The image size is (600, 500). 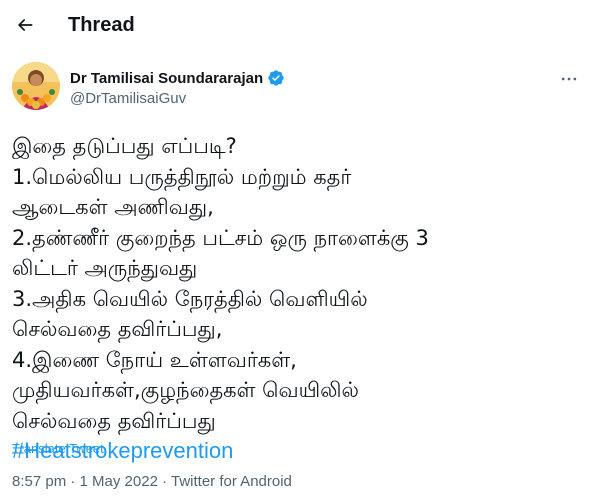 What do you see at coordinates (105, 268) in the screenshot?
I see `tweet-line: லிட்டர் அருந்துவது` at bounding box center [105, 268].